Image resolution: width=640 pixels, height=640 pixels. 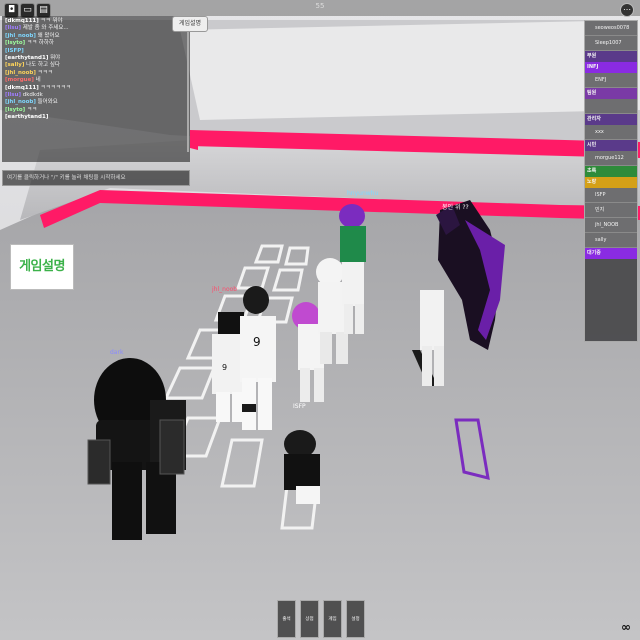 I want to click on more-options-icon: ⋯, so click(x=627, y=10).